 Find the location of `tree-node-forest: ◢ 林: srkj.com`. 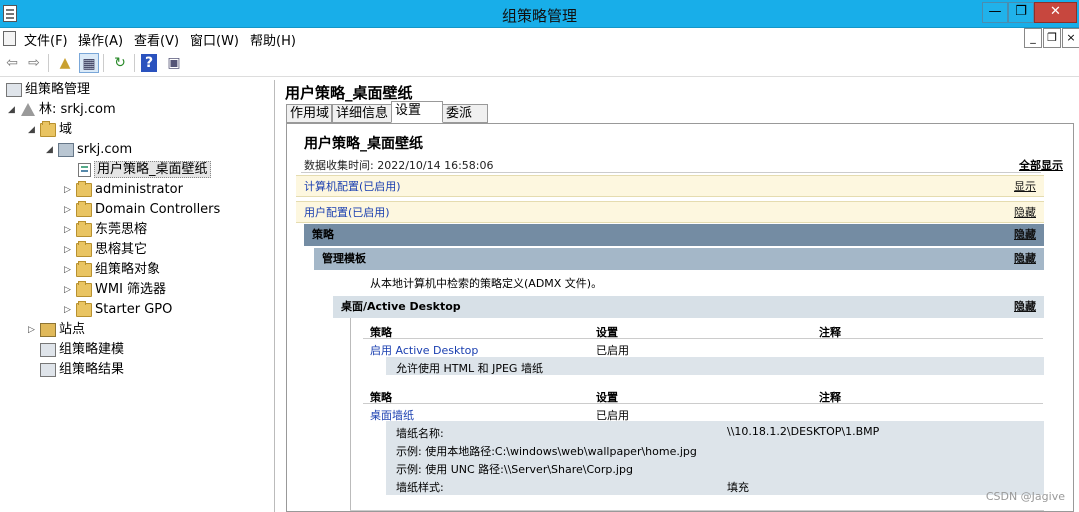

tree-node-forest: ◢ 林: srkj.com is located at coordinates (62, 110).